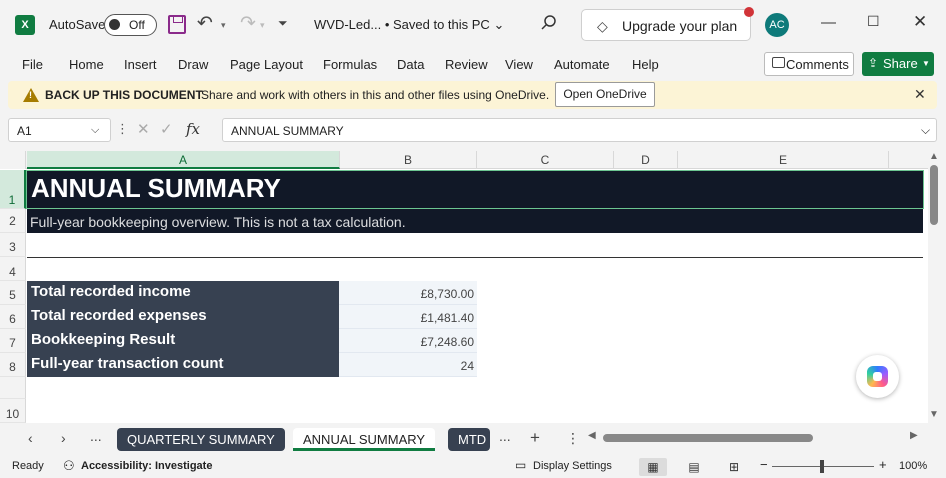 The image size is (946, 478). Describe the element at coordinates (764, 464) in the screenshot. I see `zoom-out-icon: −` at that location.